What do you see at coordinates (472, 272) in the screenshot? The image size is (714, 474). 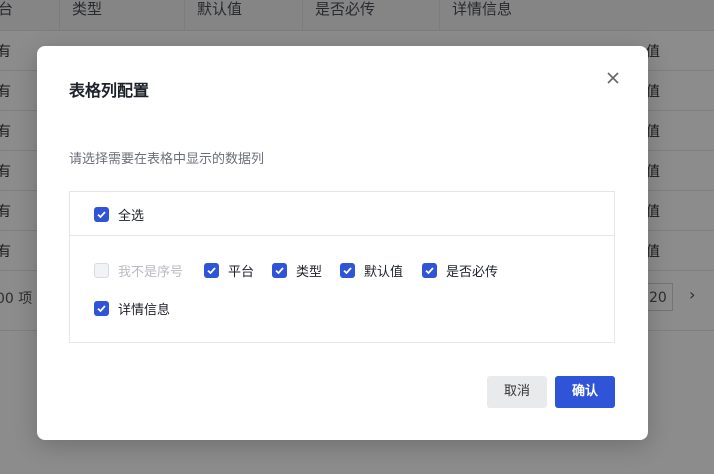 I see `column-label: 是否必传` at bounding box center [472, 272].